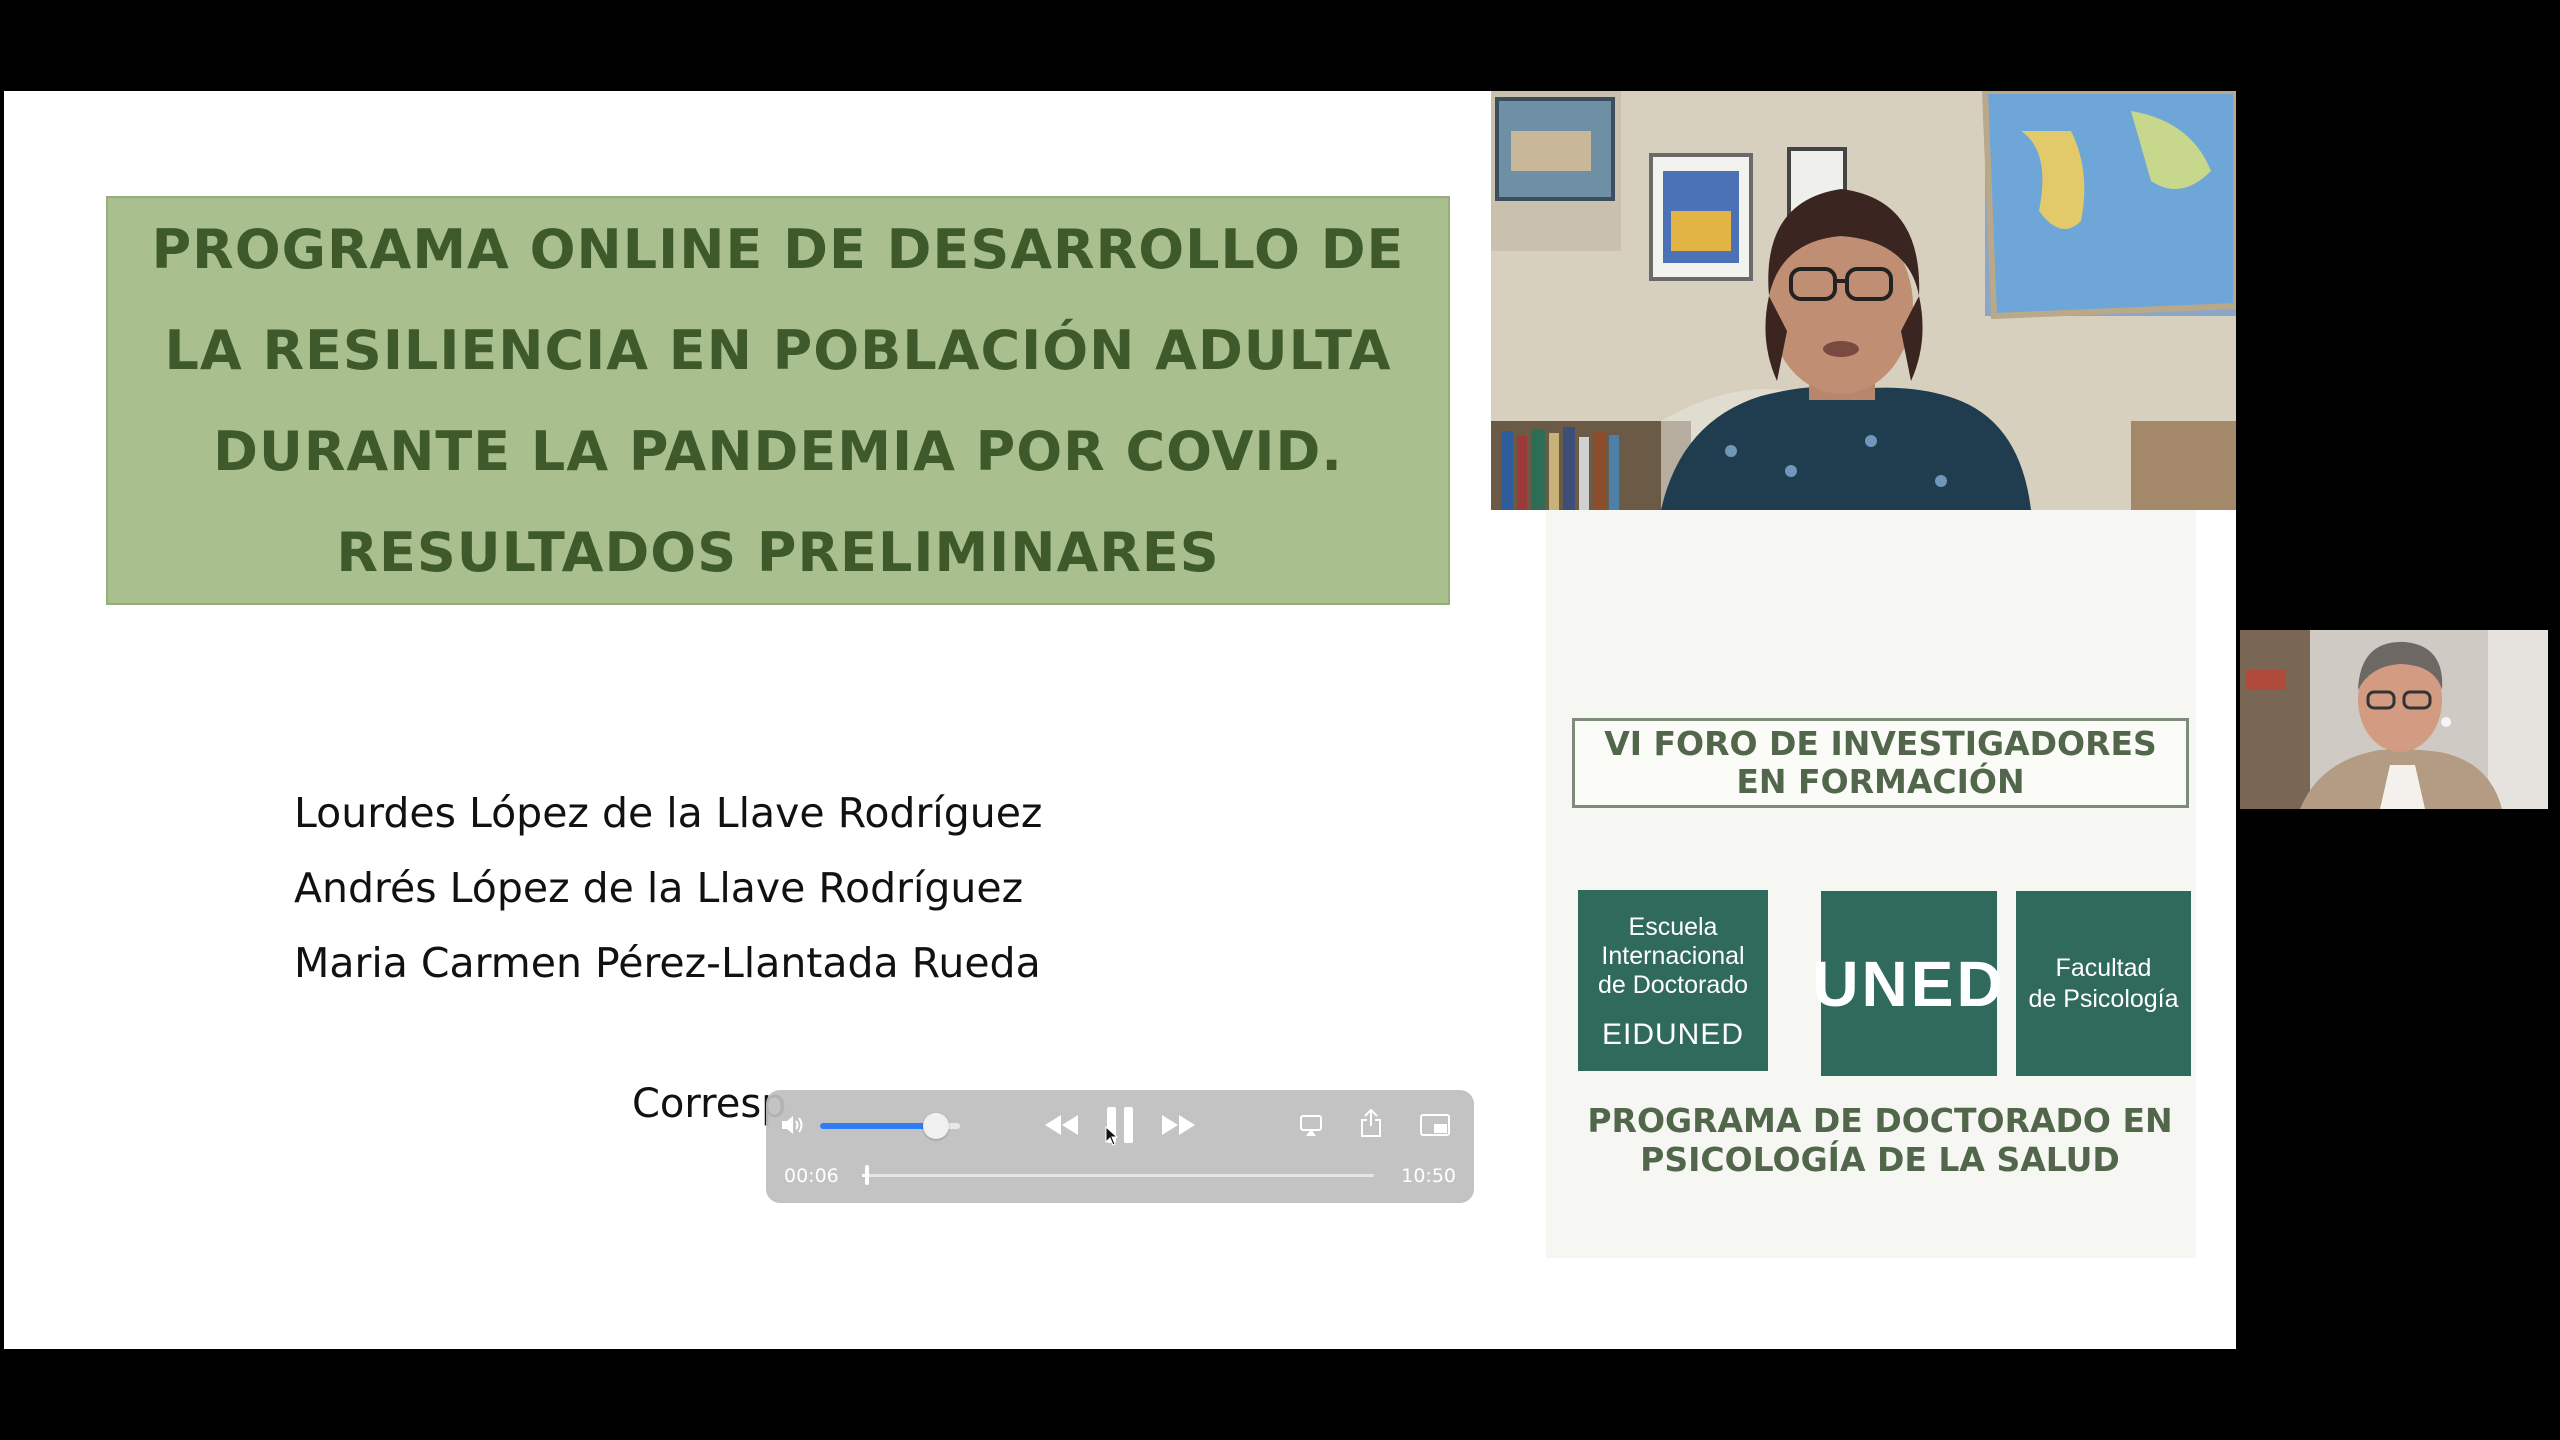 This screenshot has height=1440, width=2560. Describe the element at coordinates (1371, 1123) in the screenshot. I see `share-icon` at that location.